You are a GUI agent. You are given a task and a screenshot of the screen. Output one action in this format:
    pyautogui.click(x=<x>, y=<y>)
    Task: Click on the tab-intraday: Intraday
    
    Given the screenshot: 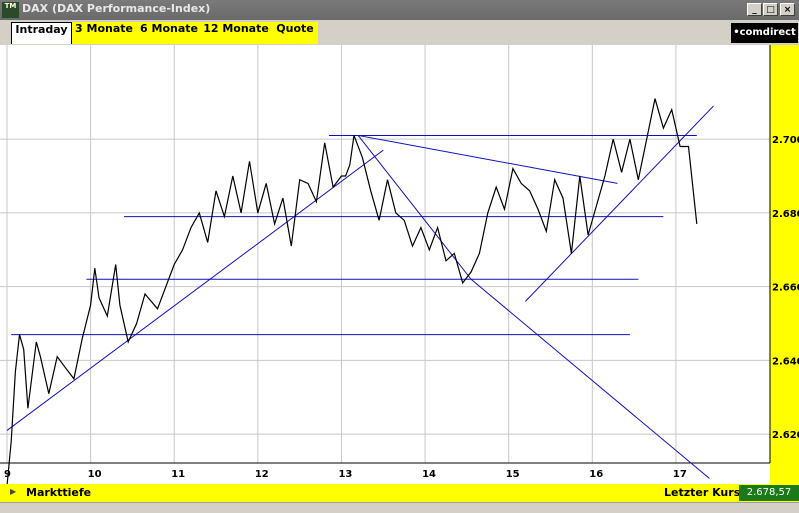 What is the action you would take?
    pyautogui.click(x=41, y=33)
    